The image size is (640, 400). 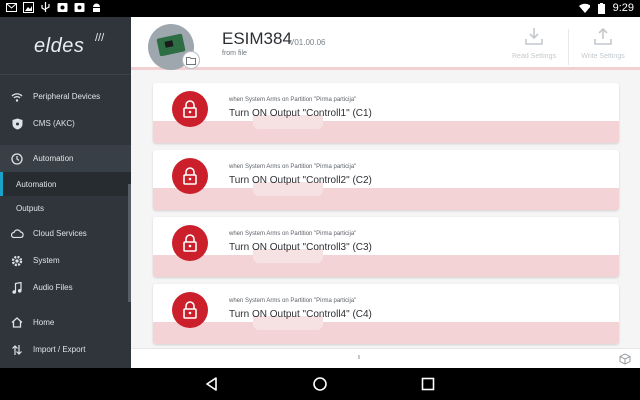 I want to click on sidebar-item-cloud-services: Cloud Services, so click(x=65, y=233).